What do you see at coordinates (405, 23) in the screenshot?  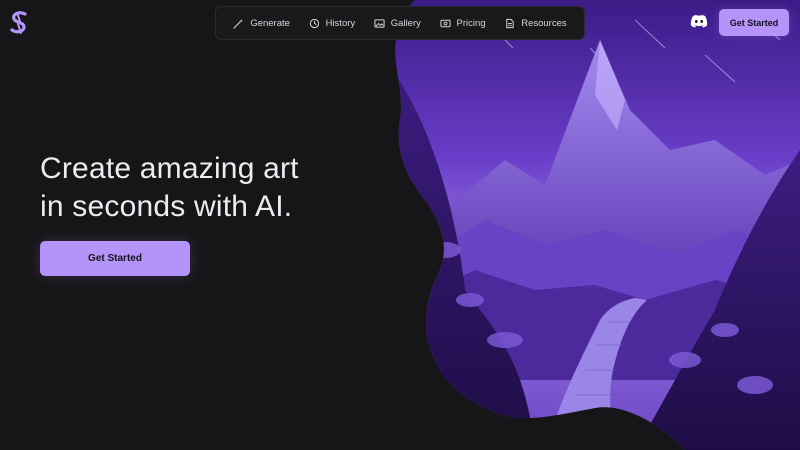 I see `nav-gallery-label: Gallery` at bounding box center [405, 23].